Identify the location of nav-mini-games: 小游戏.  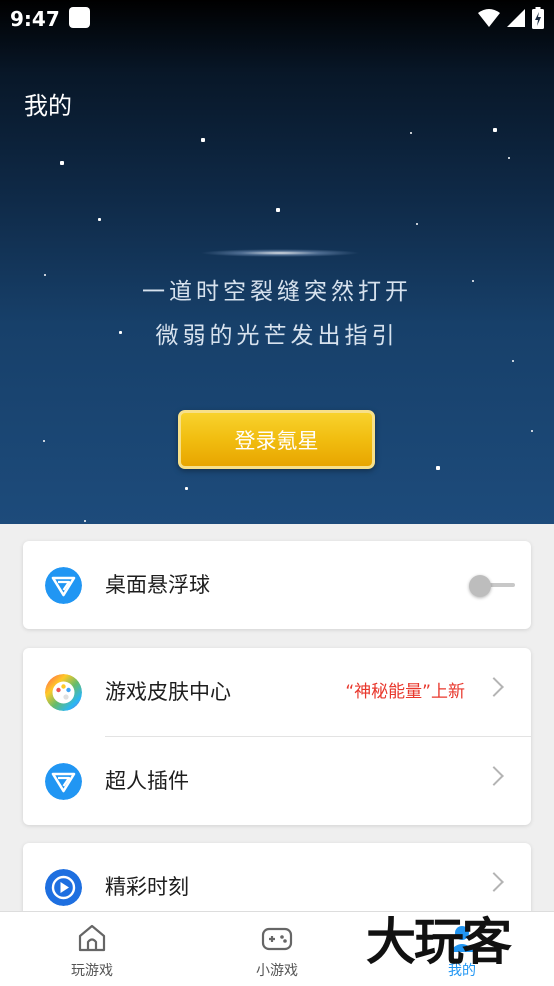
(277, 949).